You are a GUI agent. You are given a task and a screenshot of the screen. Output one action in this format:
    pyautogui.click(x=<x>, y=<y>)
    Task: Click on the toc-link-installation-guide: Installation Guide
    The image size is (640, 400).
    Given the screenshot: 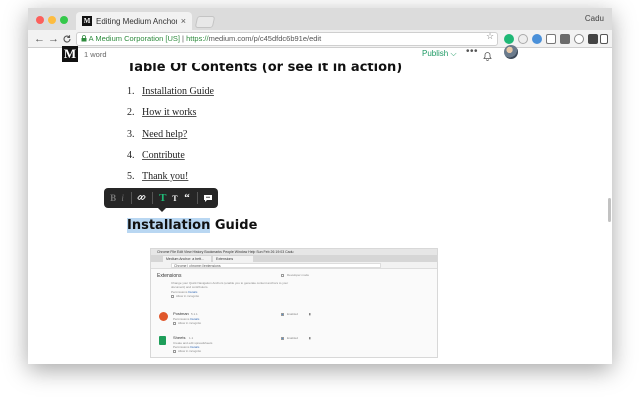 What is the action you would take?
    pyautogui.click(x=178, y=91)
    